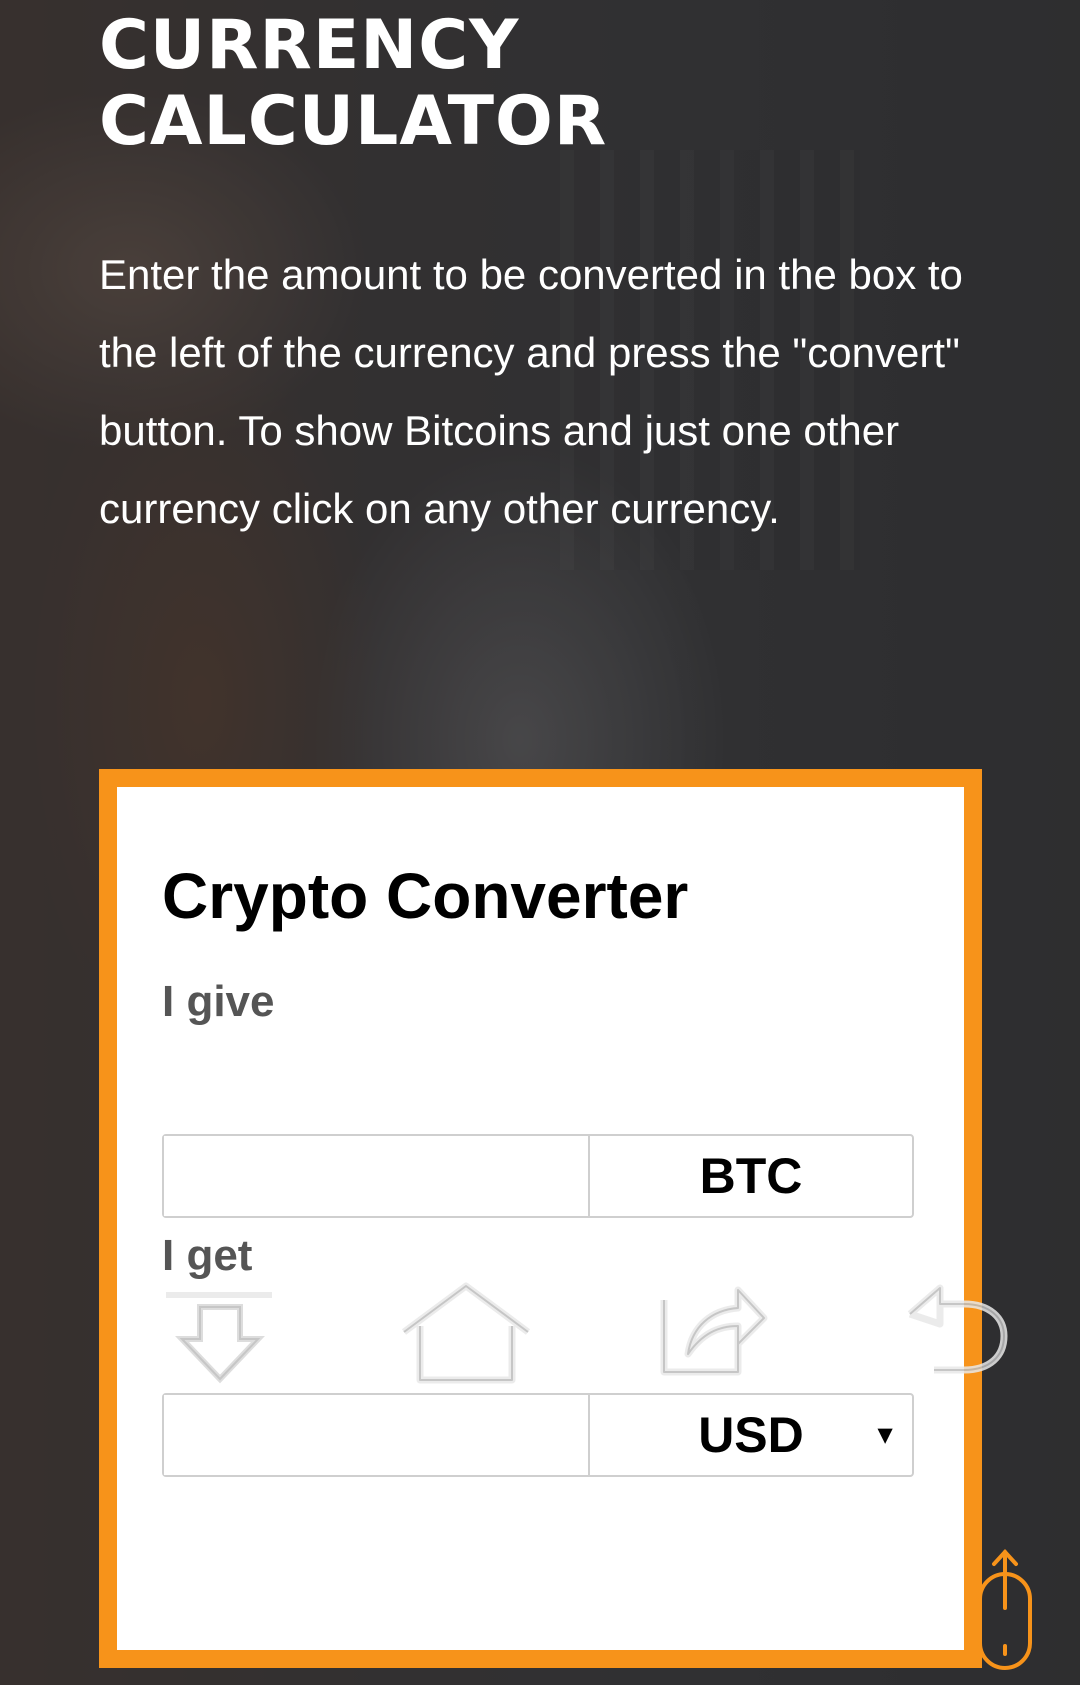 The image size is (1080, 1685). What do you see at coordinates (218, 1001) in the screenshot?
I see `give-label: I give` at bounding box center [218, 1001].